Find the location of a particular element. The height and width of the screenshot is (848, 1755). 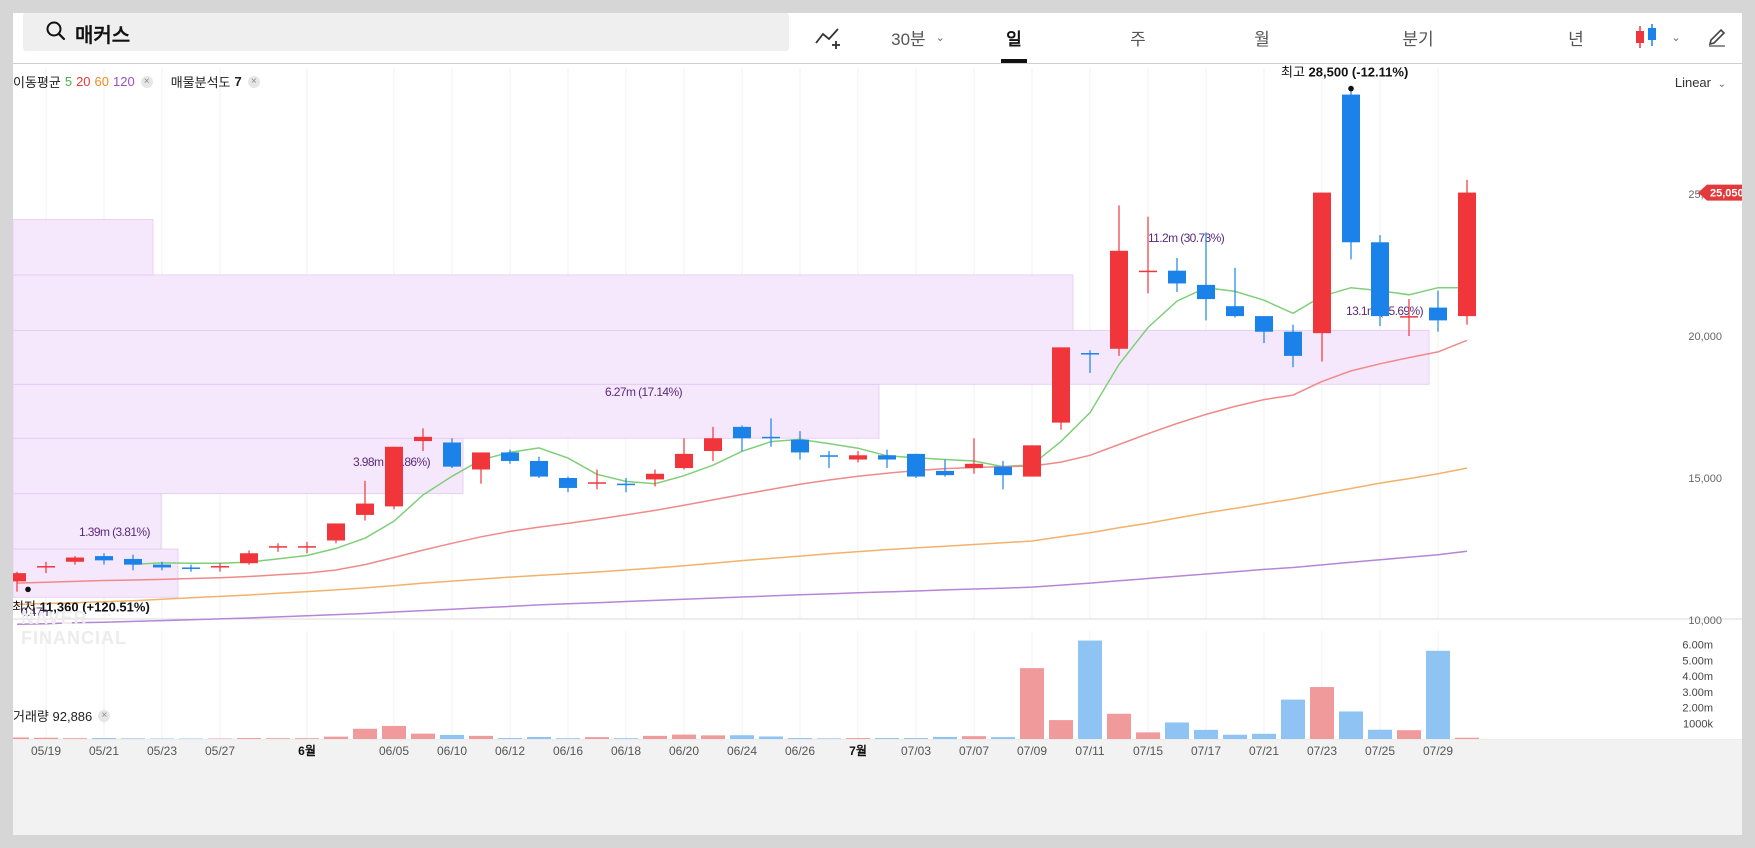

scale-mode-dropdown: Linear ⌄ is located at coordinates (1700, 82).